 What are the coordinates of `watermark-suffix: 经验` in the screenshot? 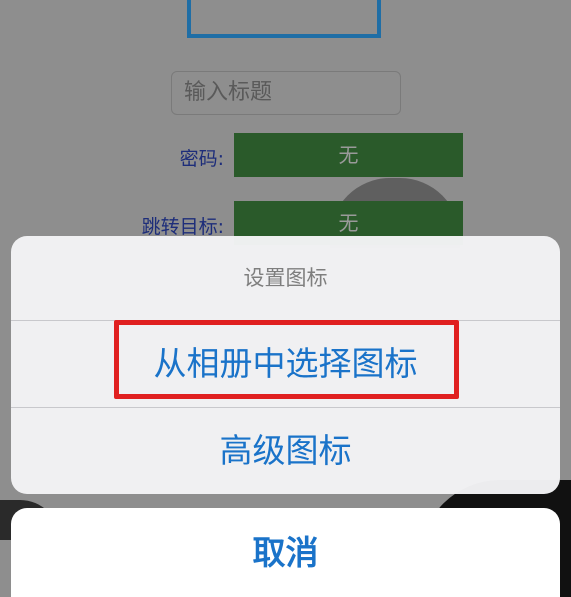 It's located at (538, 556).